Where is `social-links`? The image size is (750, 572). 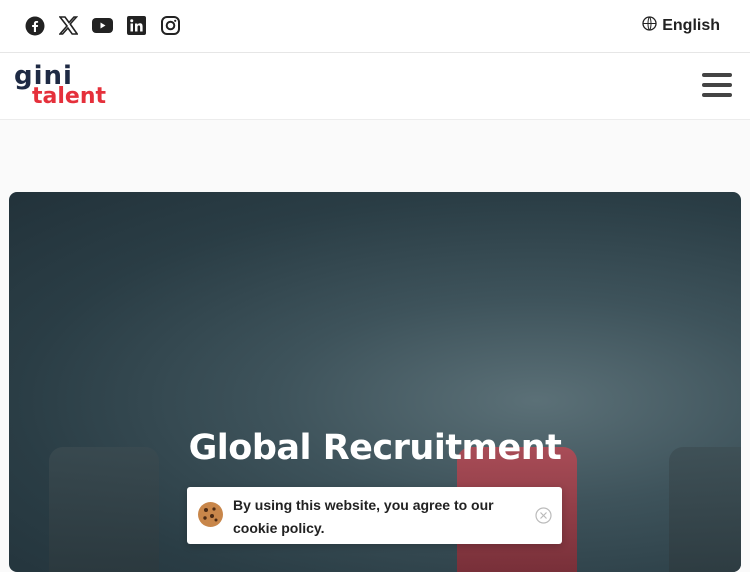 social-links is located at coordinates (102, 25).